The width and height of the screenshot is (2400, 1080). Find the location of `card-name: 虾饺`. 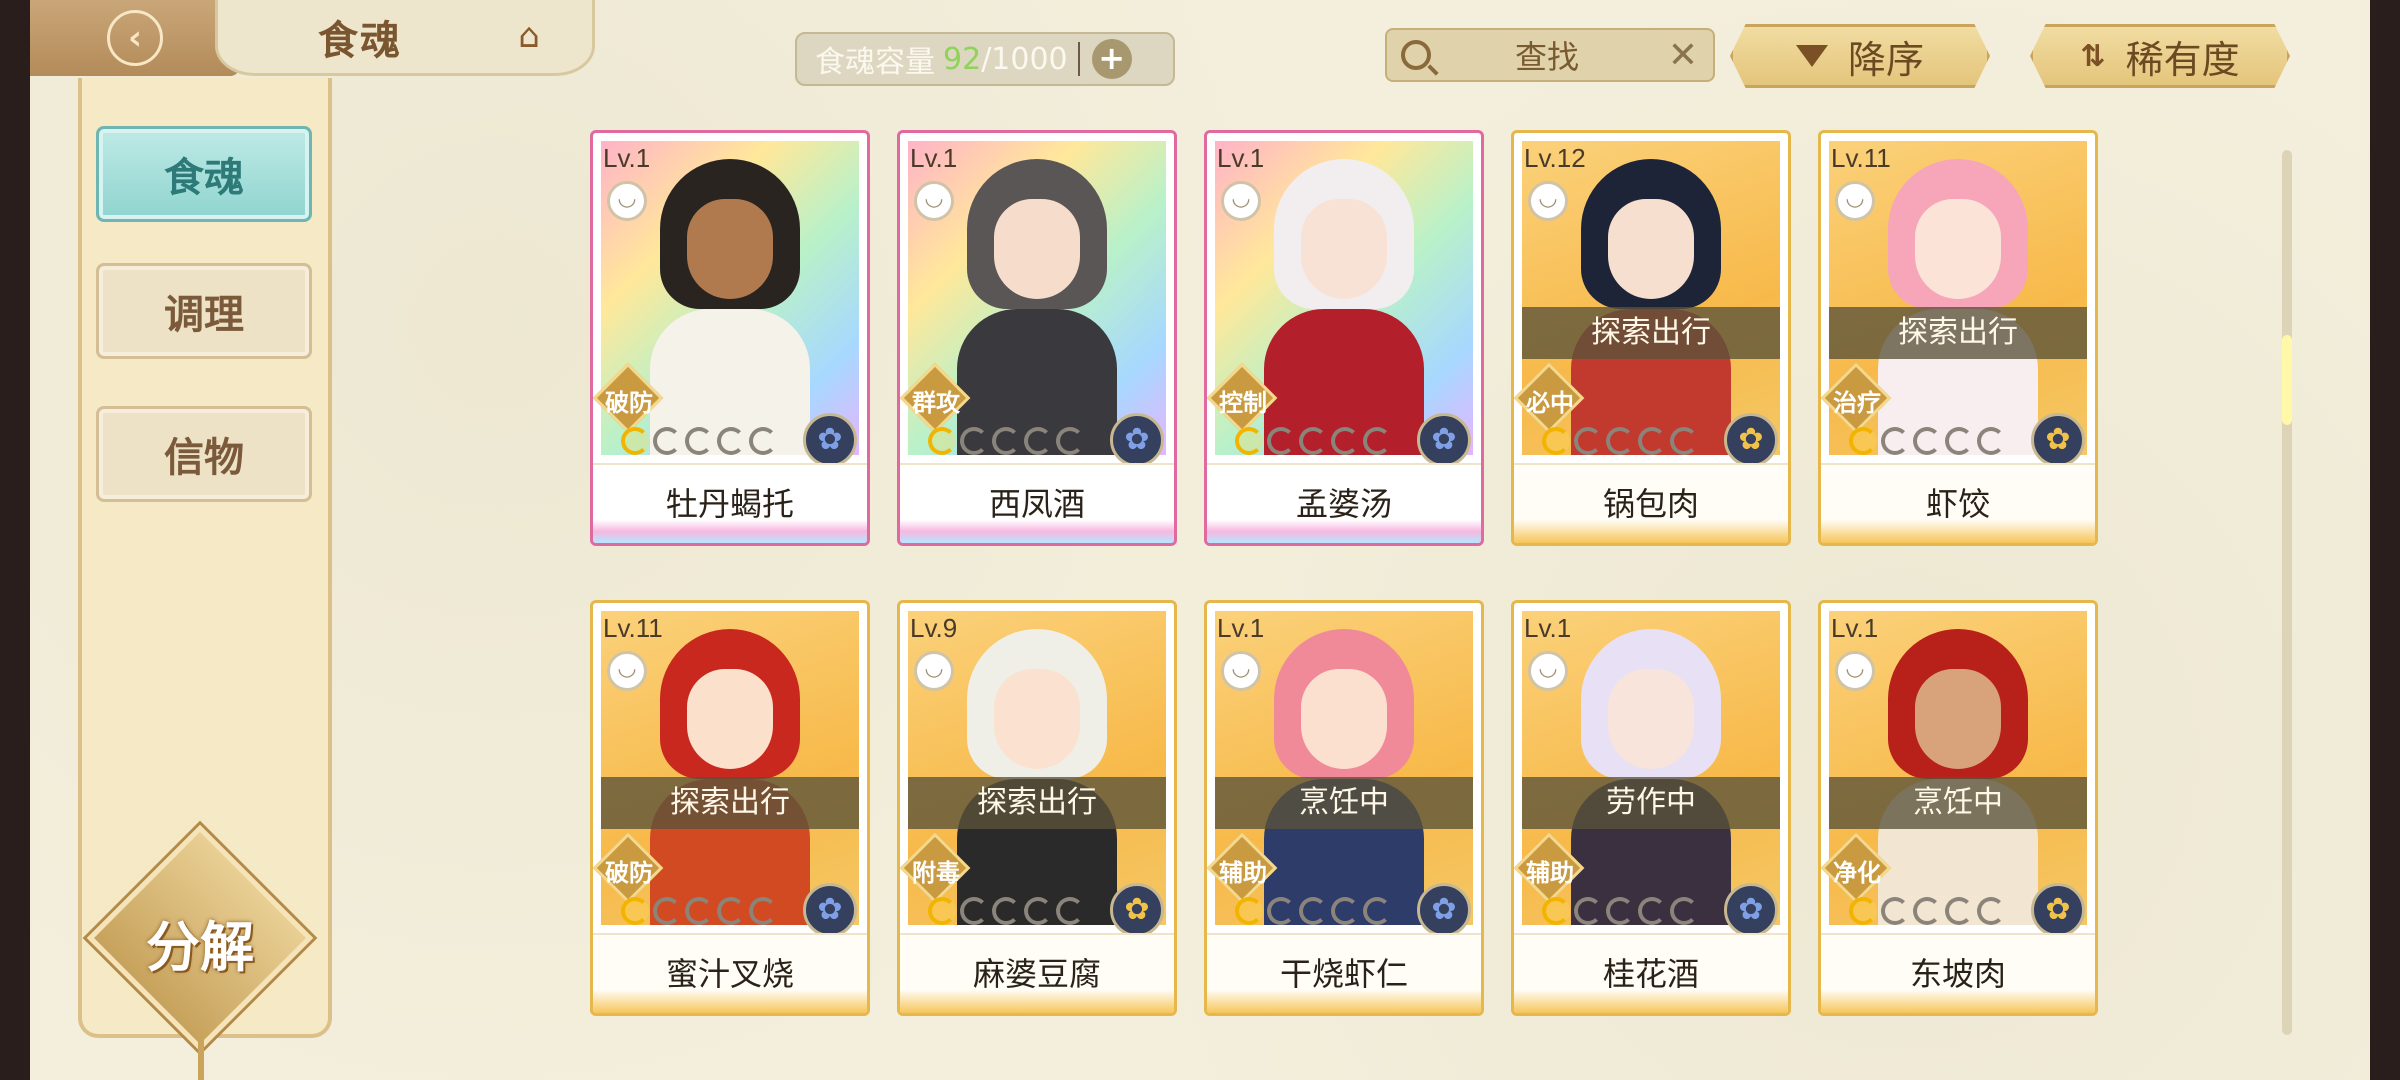

card-name: 虾饺 is located at coordinates (1957, 504).